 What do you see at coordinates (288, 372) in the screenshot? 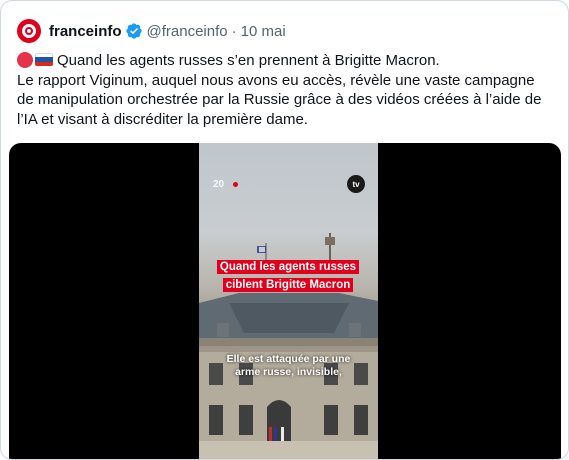
I see `video-subtitle-line-2: arme russe, invisible,` at bounding box center [288, 372].